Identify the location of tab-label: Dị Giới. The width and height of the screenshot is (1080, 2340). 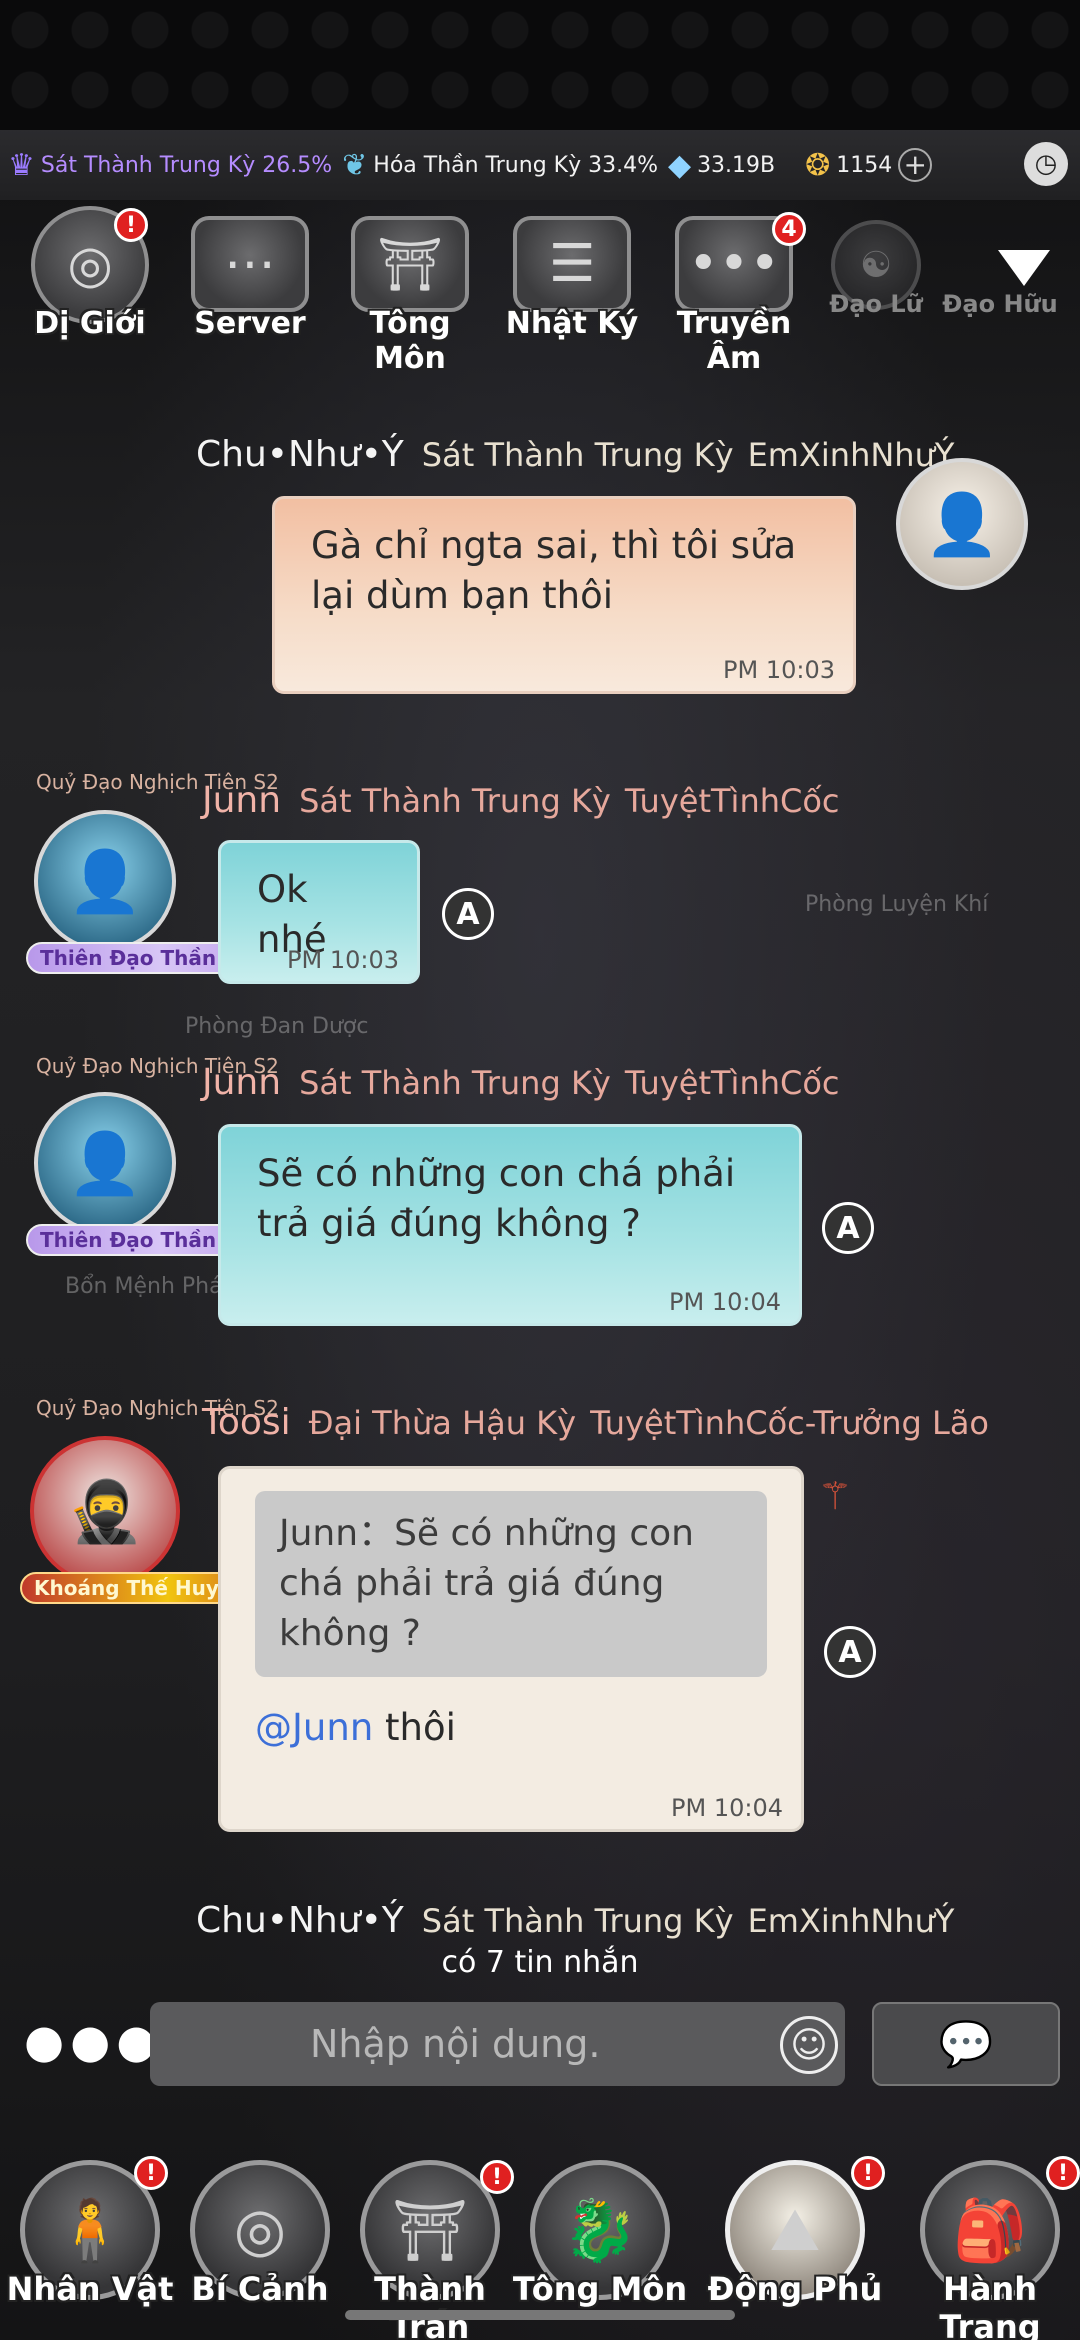
(90, 323).